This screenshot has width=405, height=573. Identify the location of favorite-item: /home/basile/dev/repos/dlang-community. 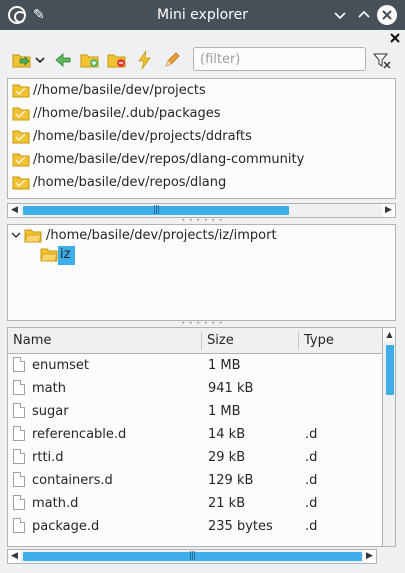
(199, 160).